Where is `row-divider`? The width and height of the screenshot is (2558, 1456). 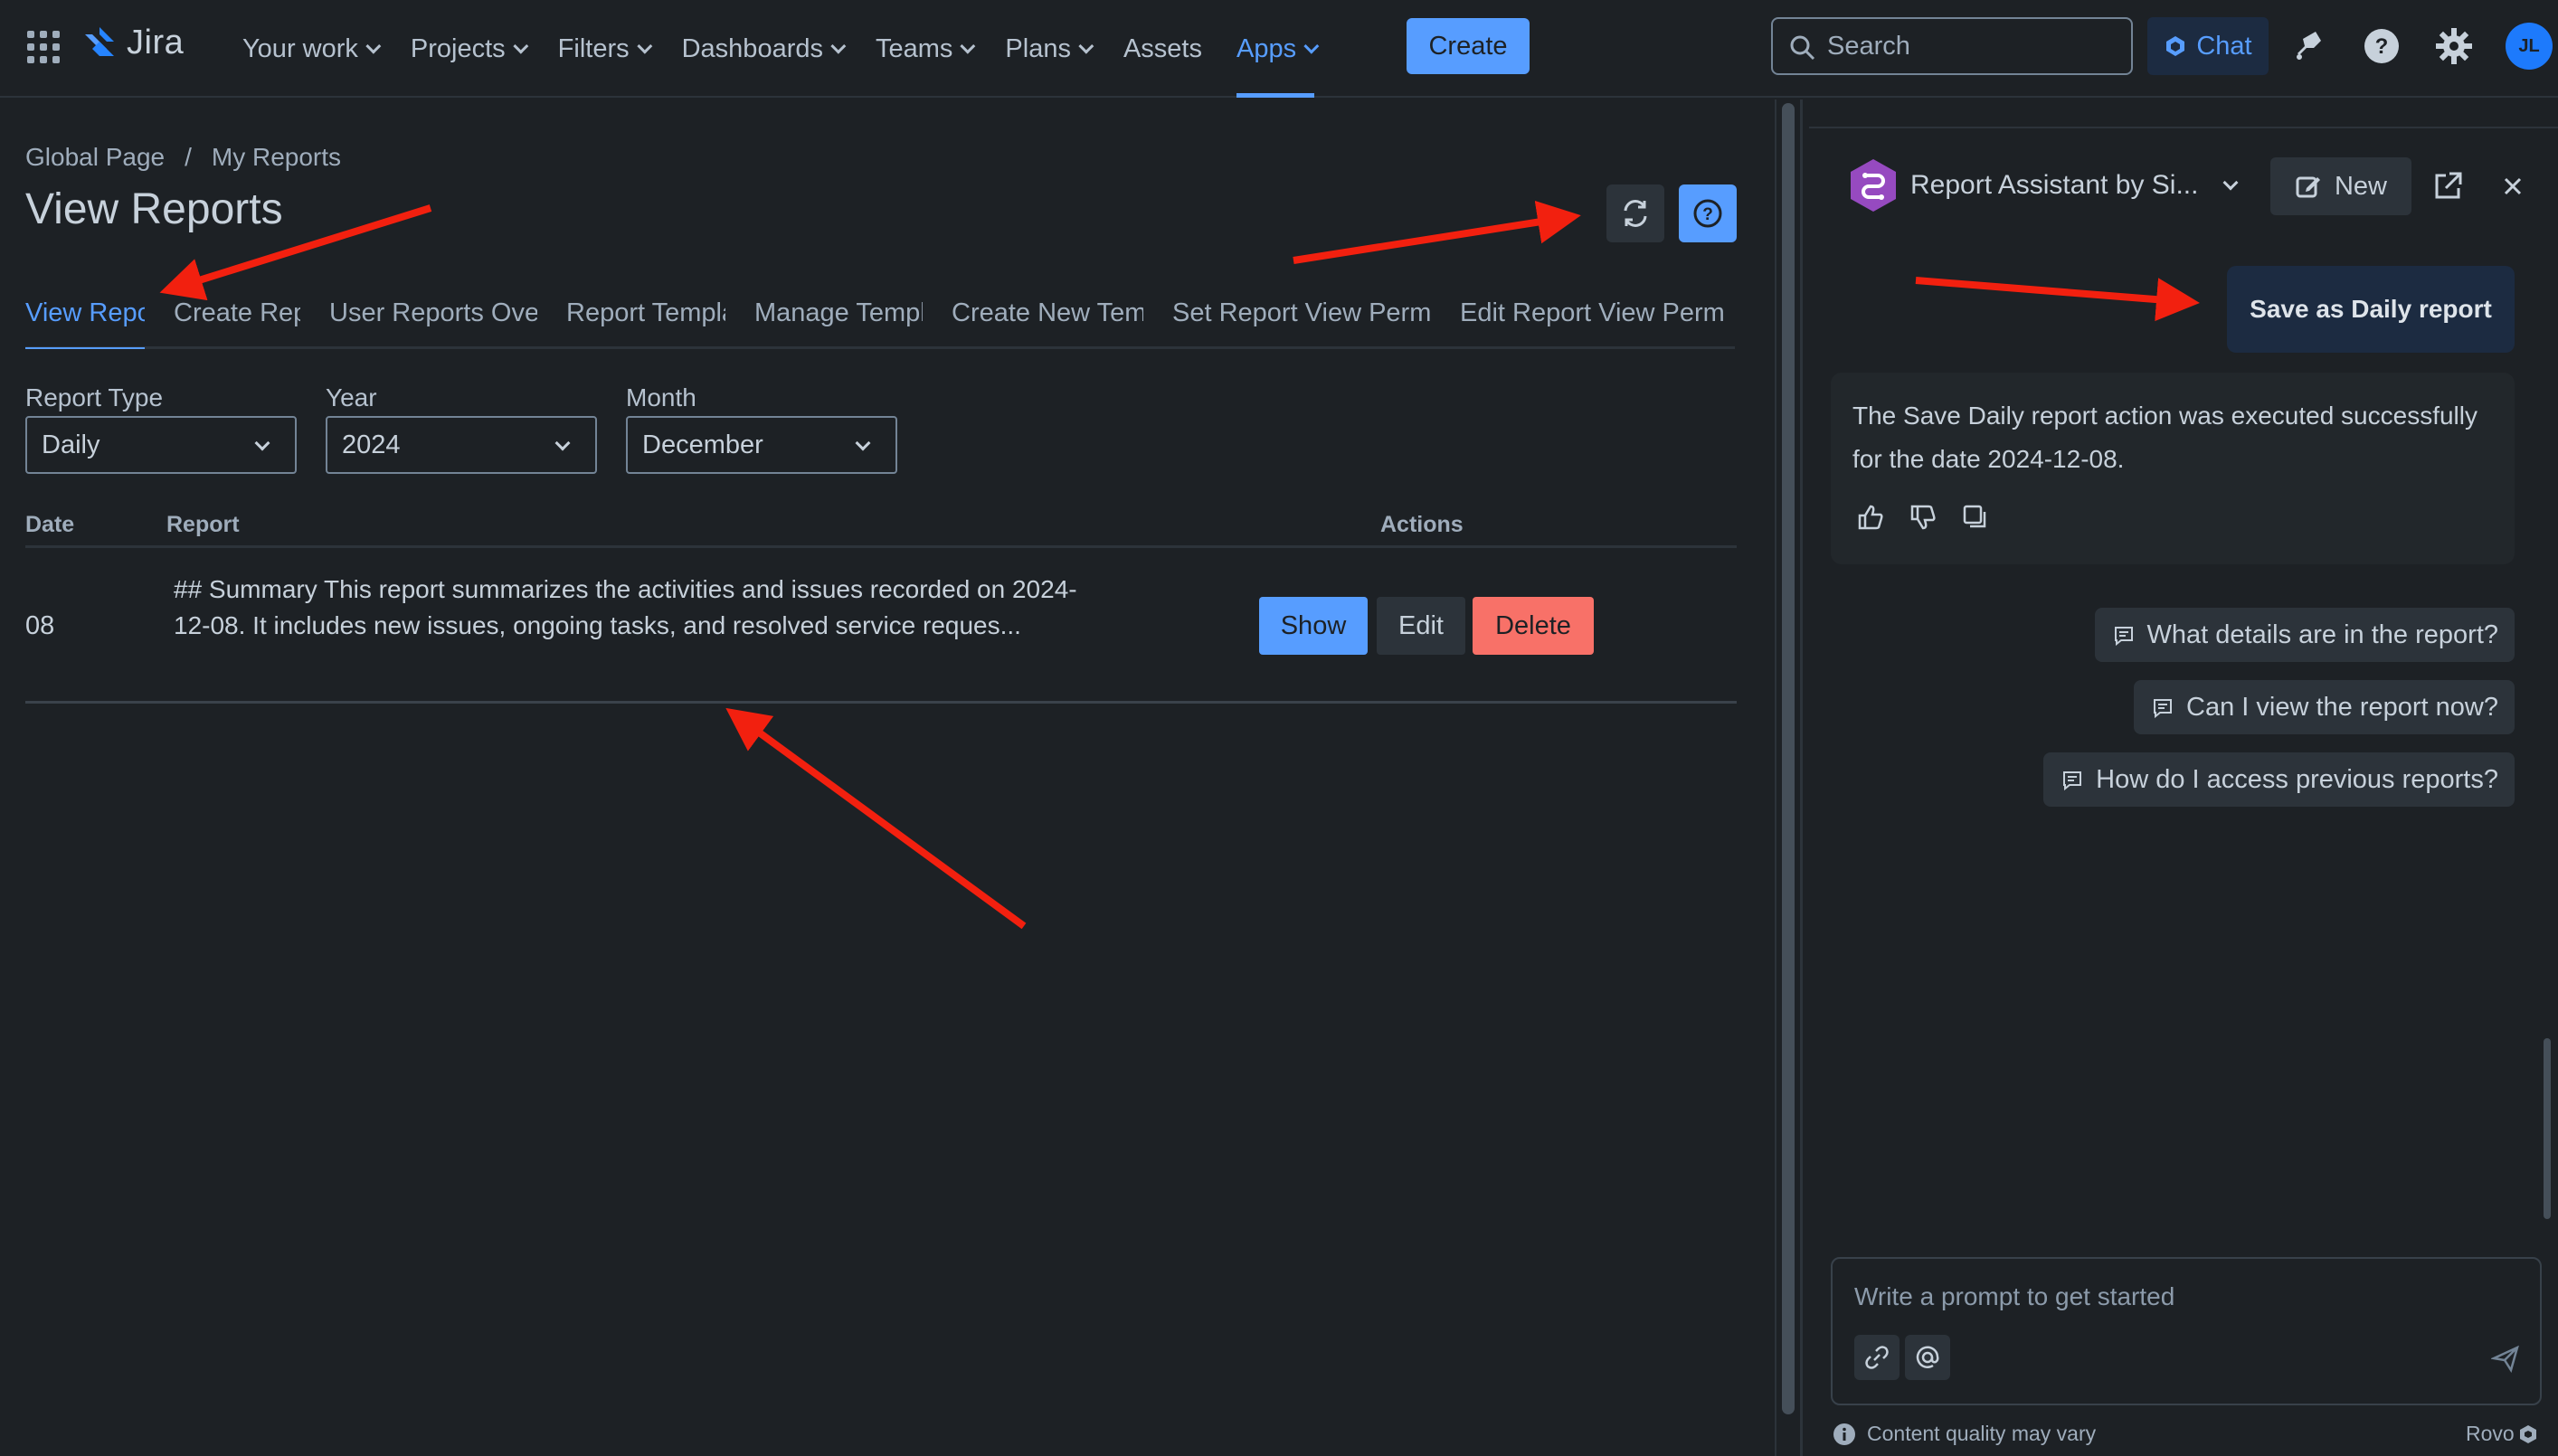
row-divider is located at coordinates (881, 702).